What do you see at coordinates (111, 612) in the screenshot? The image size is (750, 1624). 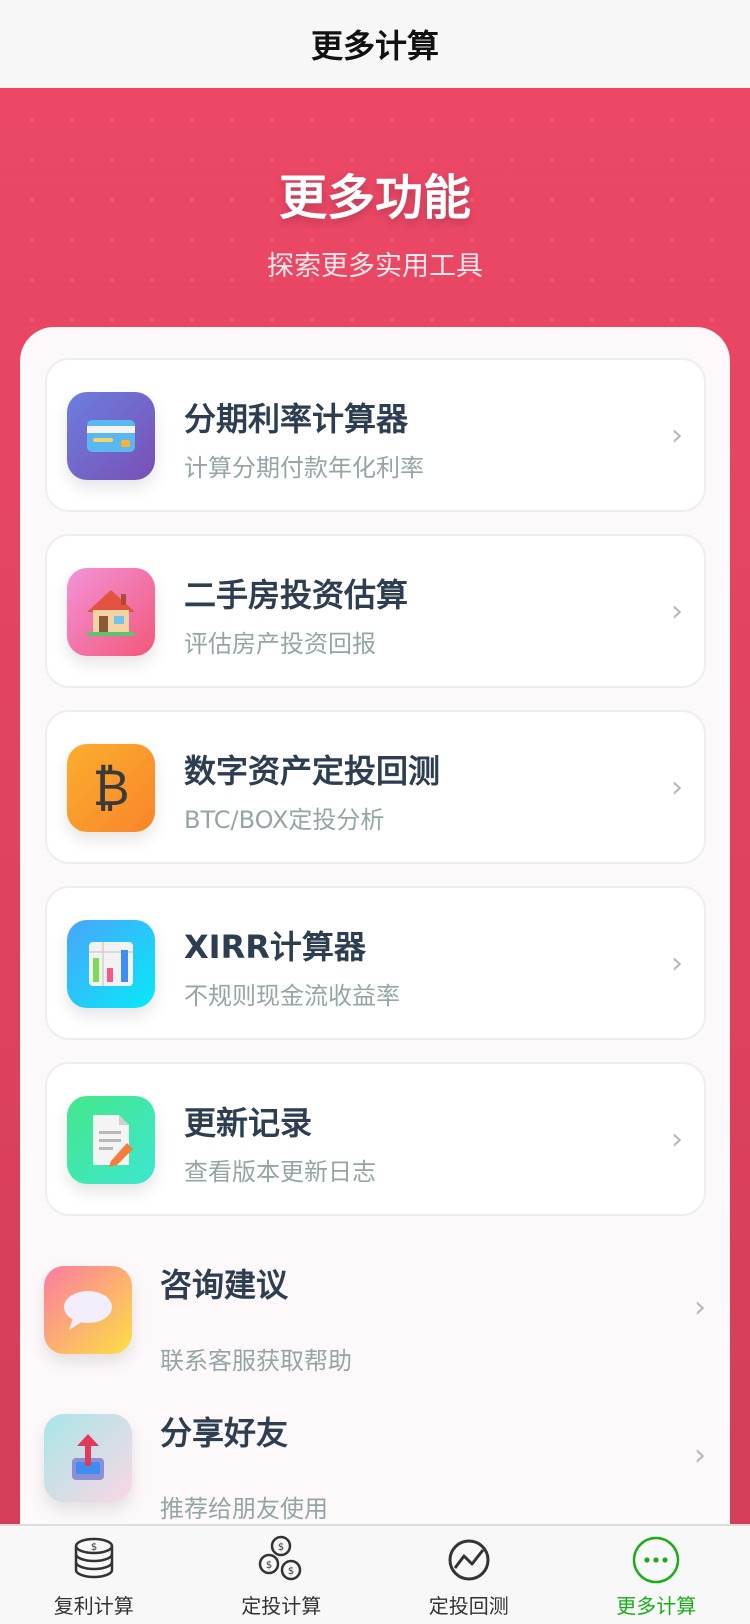 I see `house-icon` at bounding box center [111, 612].